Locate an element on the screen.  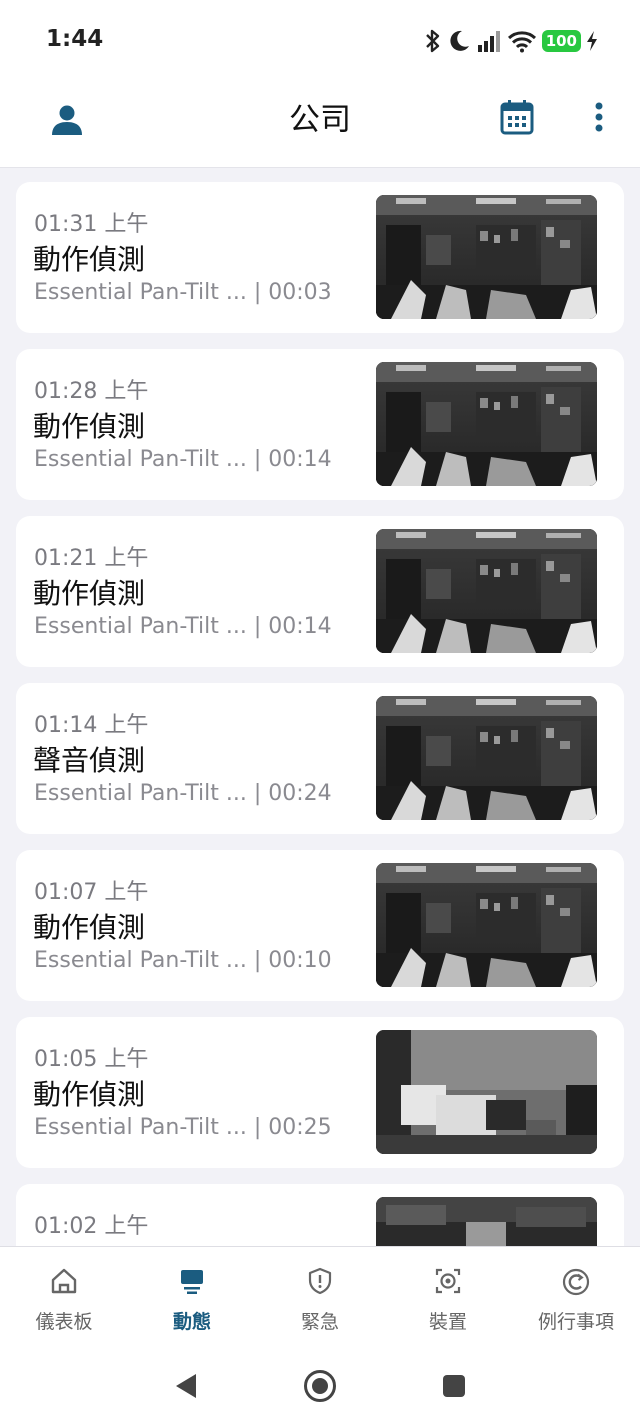
do-not-disturb-moon-icon is located at coordinates (459, 40).